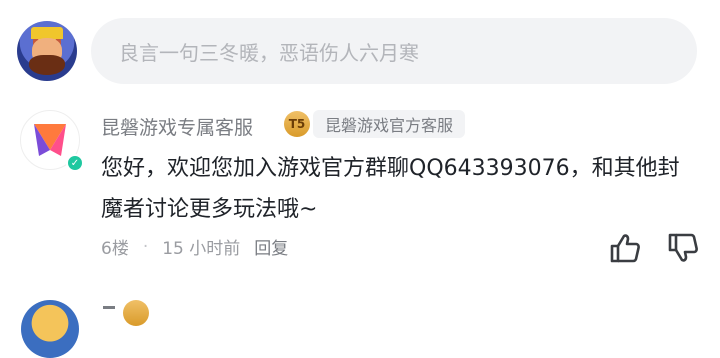 This screenshot has width=720, height=358. What do you see at coordinates (47, 51) in the screenshot?
I see `user-avatar` at bounding box center [47, 51].